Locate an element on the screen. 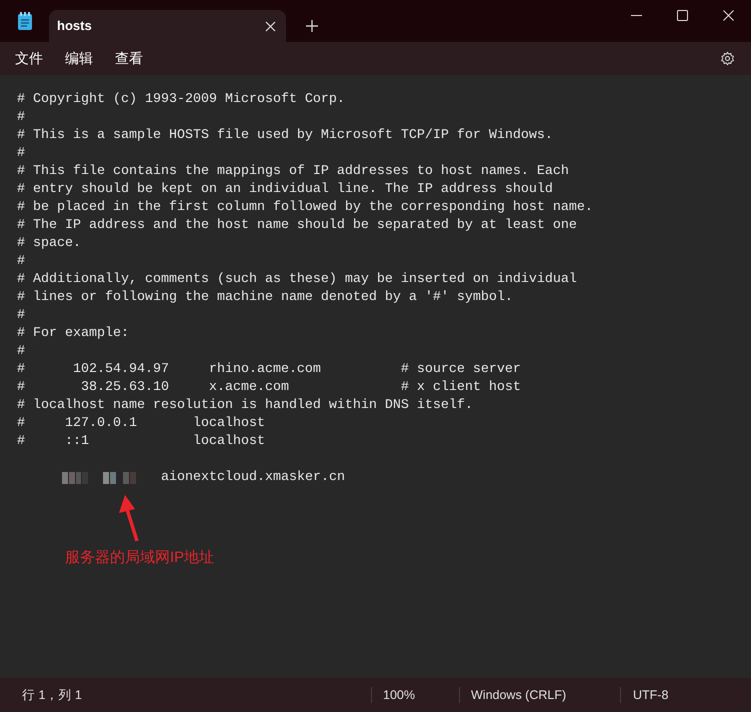 Image resolution: width=751 pixels, height=712 pixels. menu-item: 查看 is located at coordinates (129, 58).